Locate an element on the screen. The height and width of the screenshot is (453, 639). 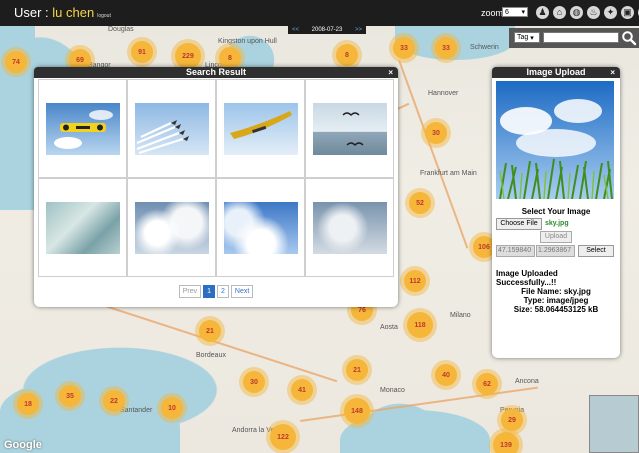
marker-cluster: 41 is located at coordinates (302, 390).